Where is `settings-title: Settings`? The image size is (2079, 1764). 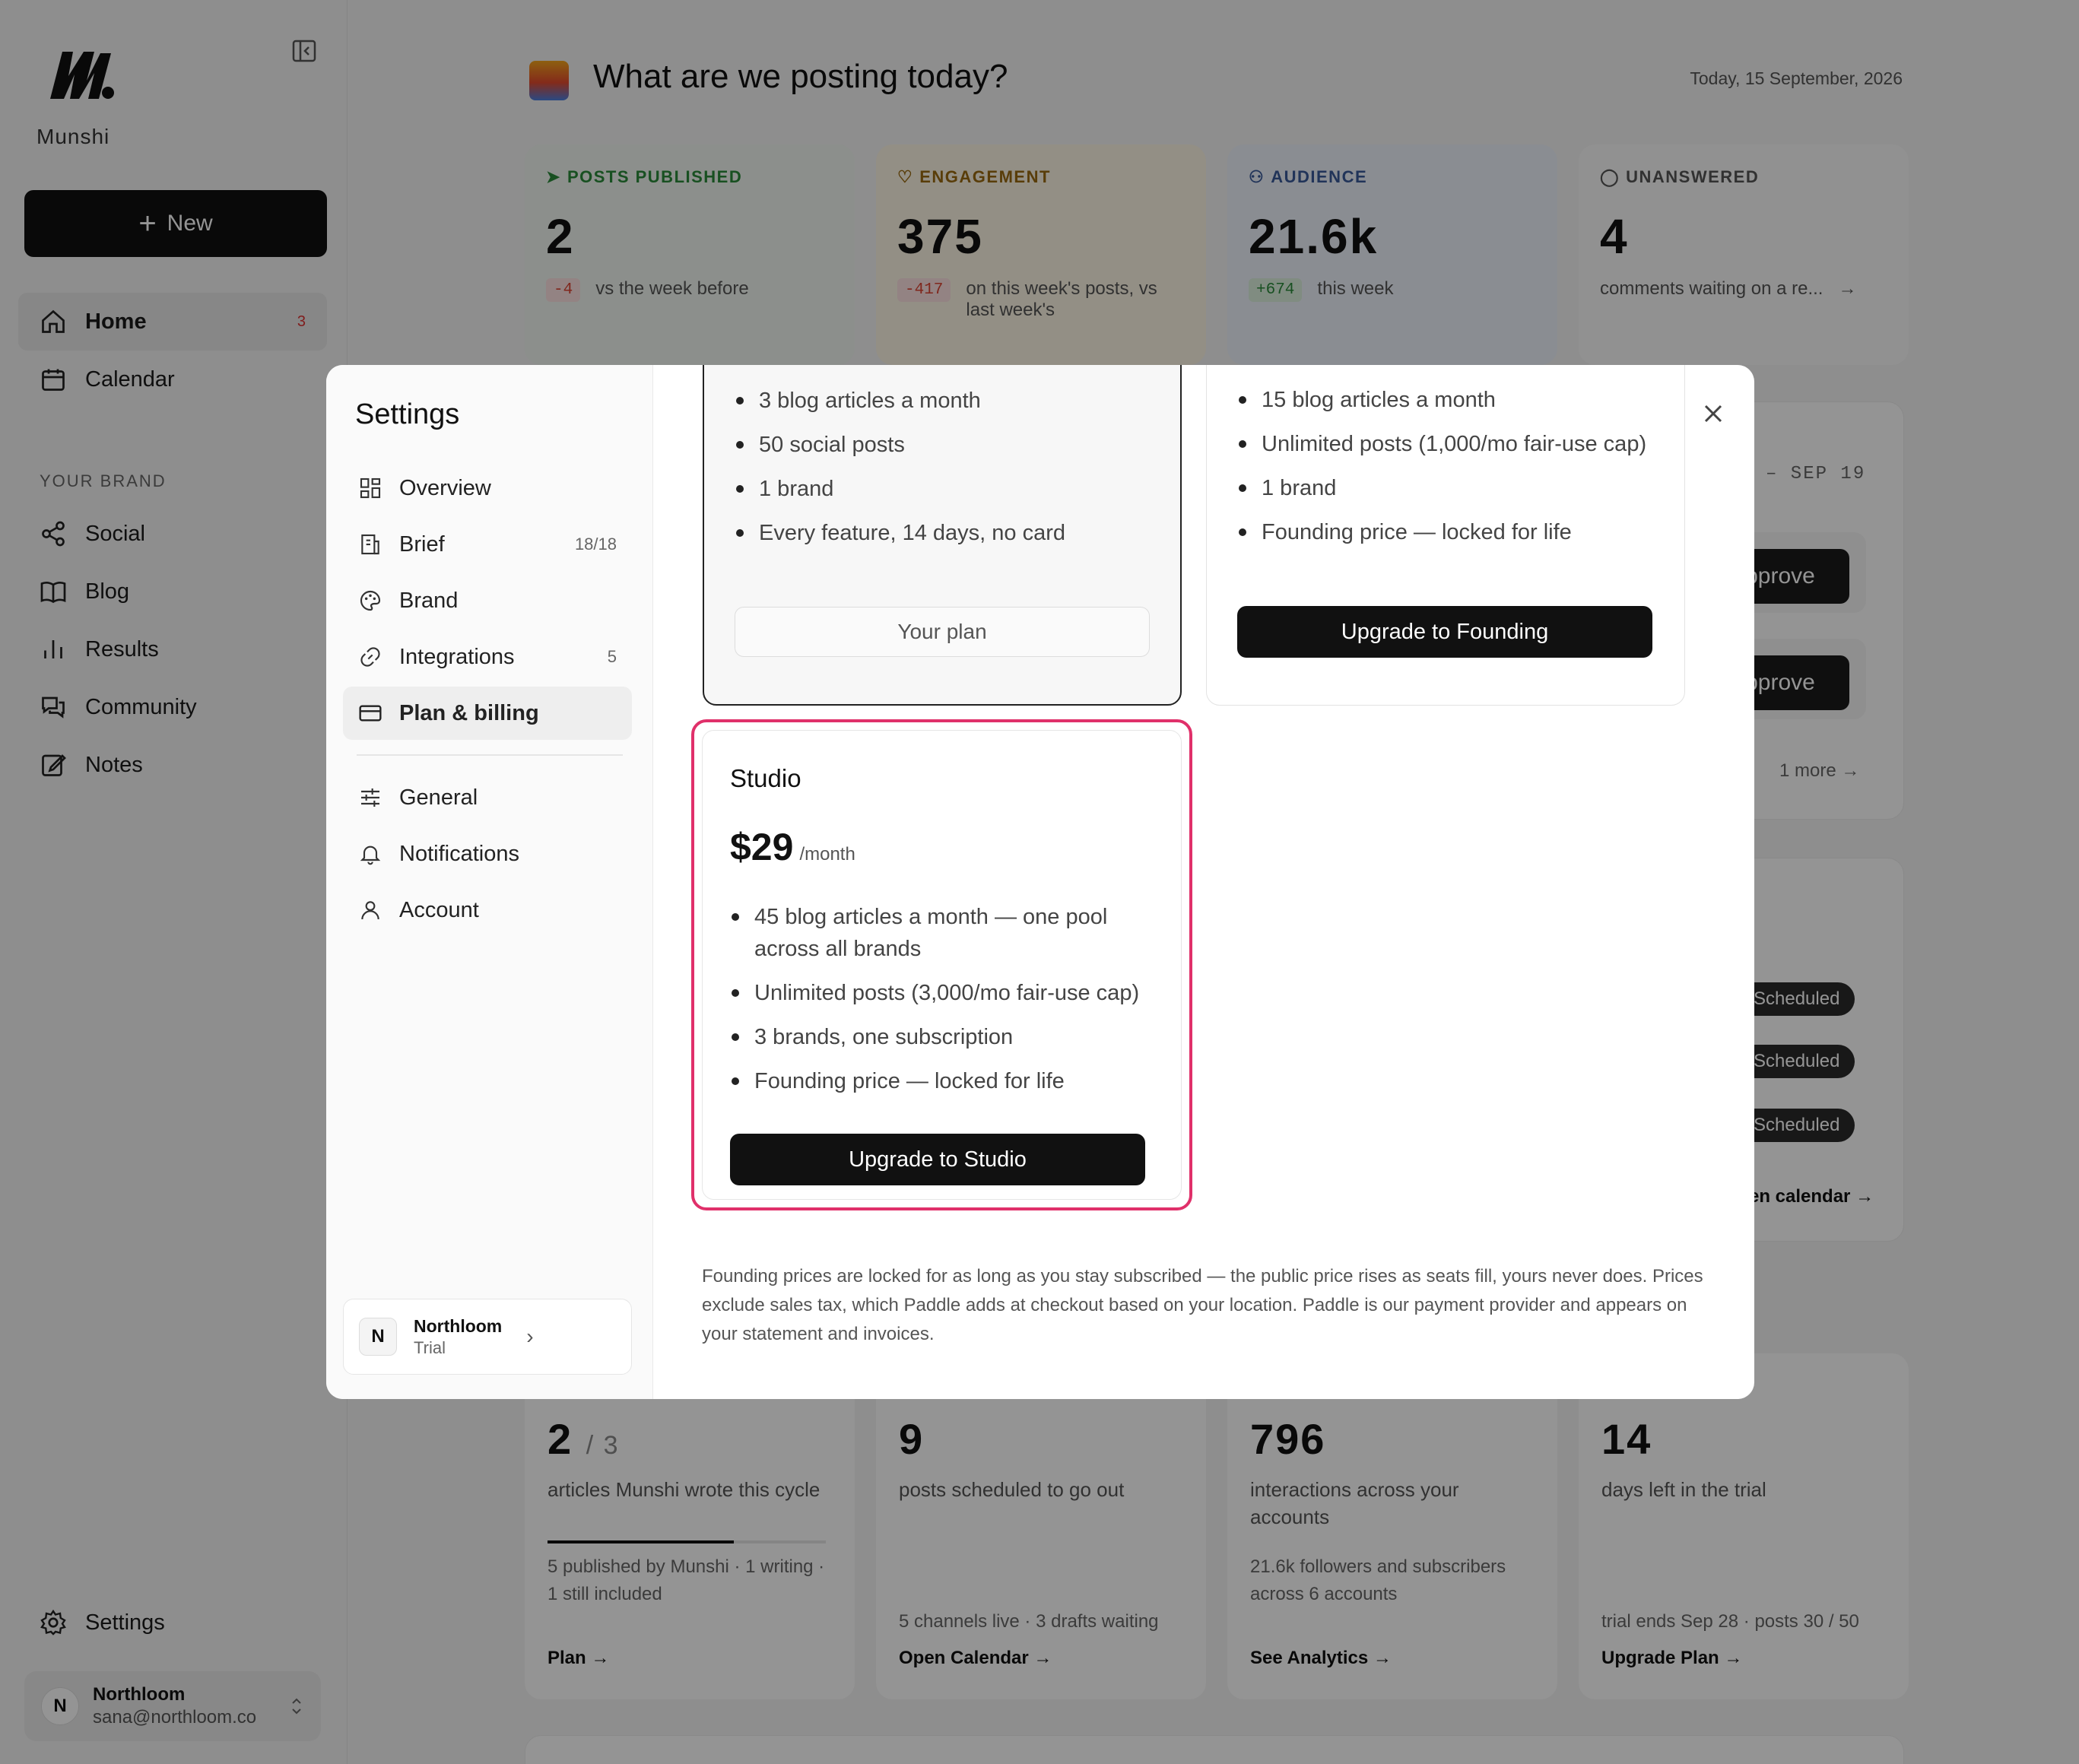 settings-title: Settings is located at coordinates (407, 414).